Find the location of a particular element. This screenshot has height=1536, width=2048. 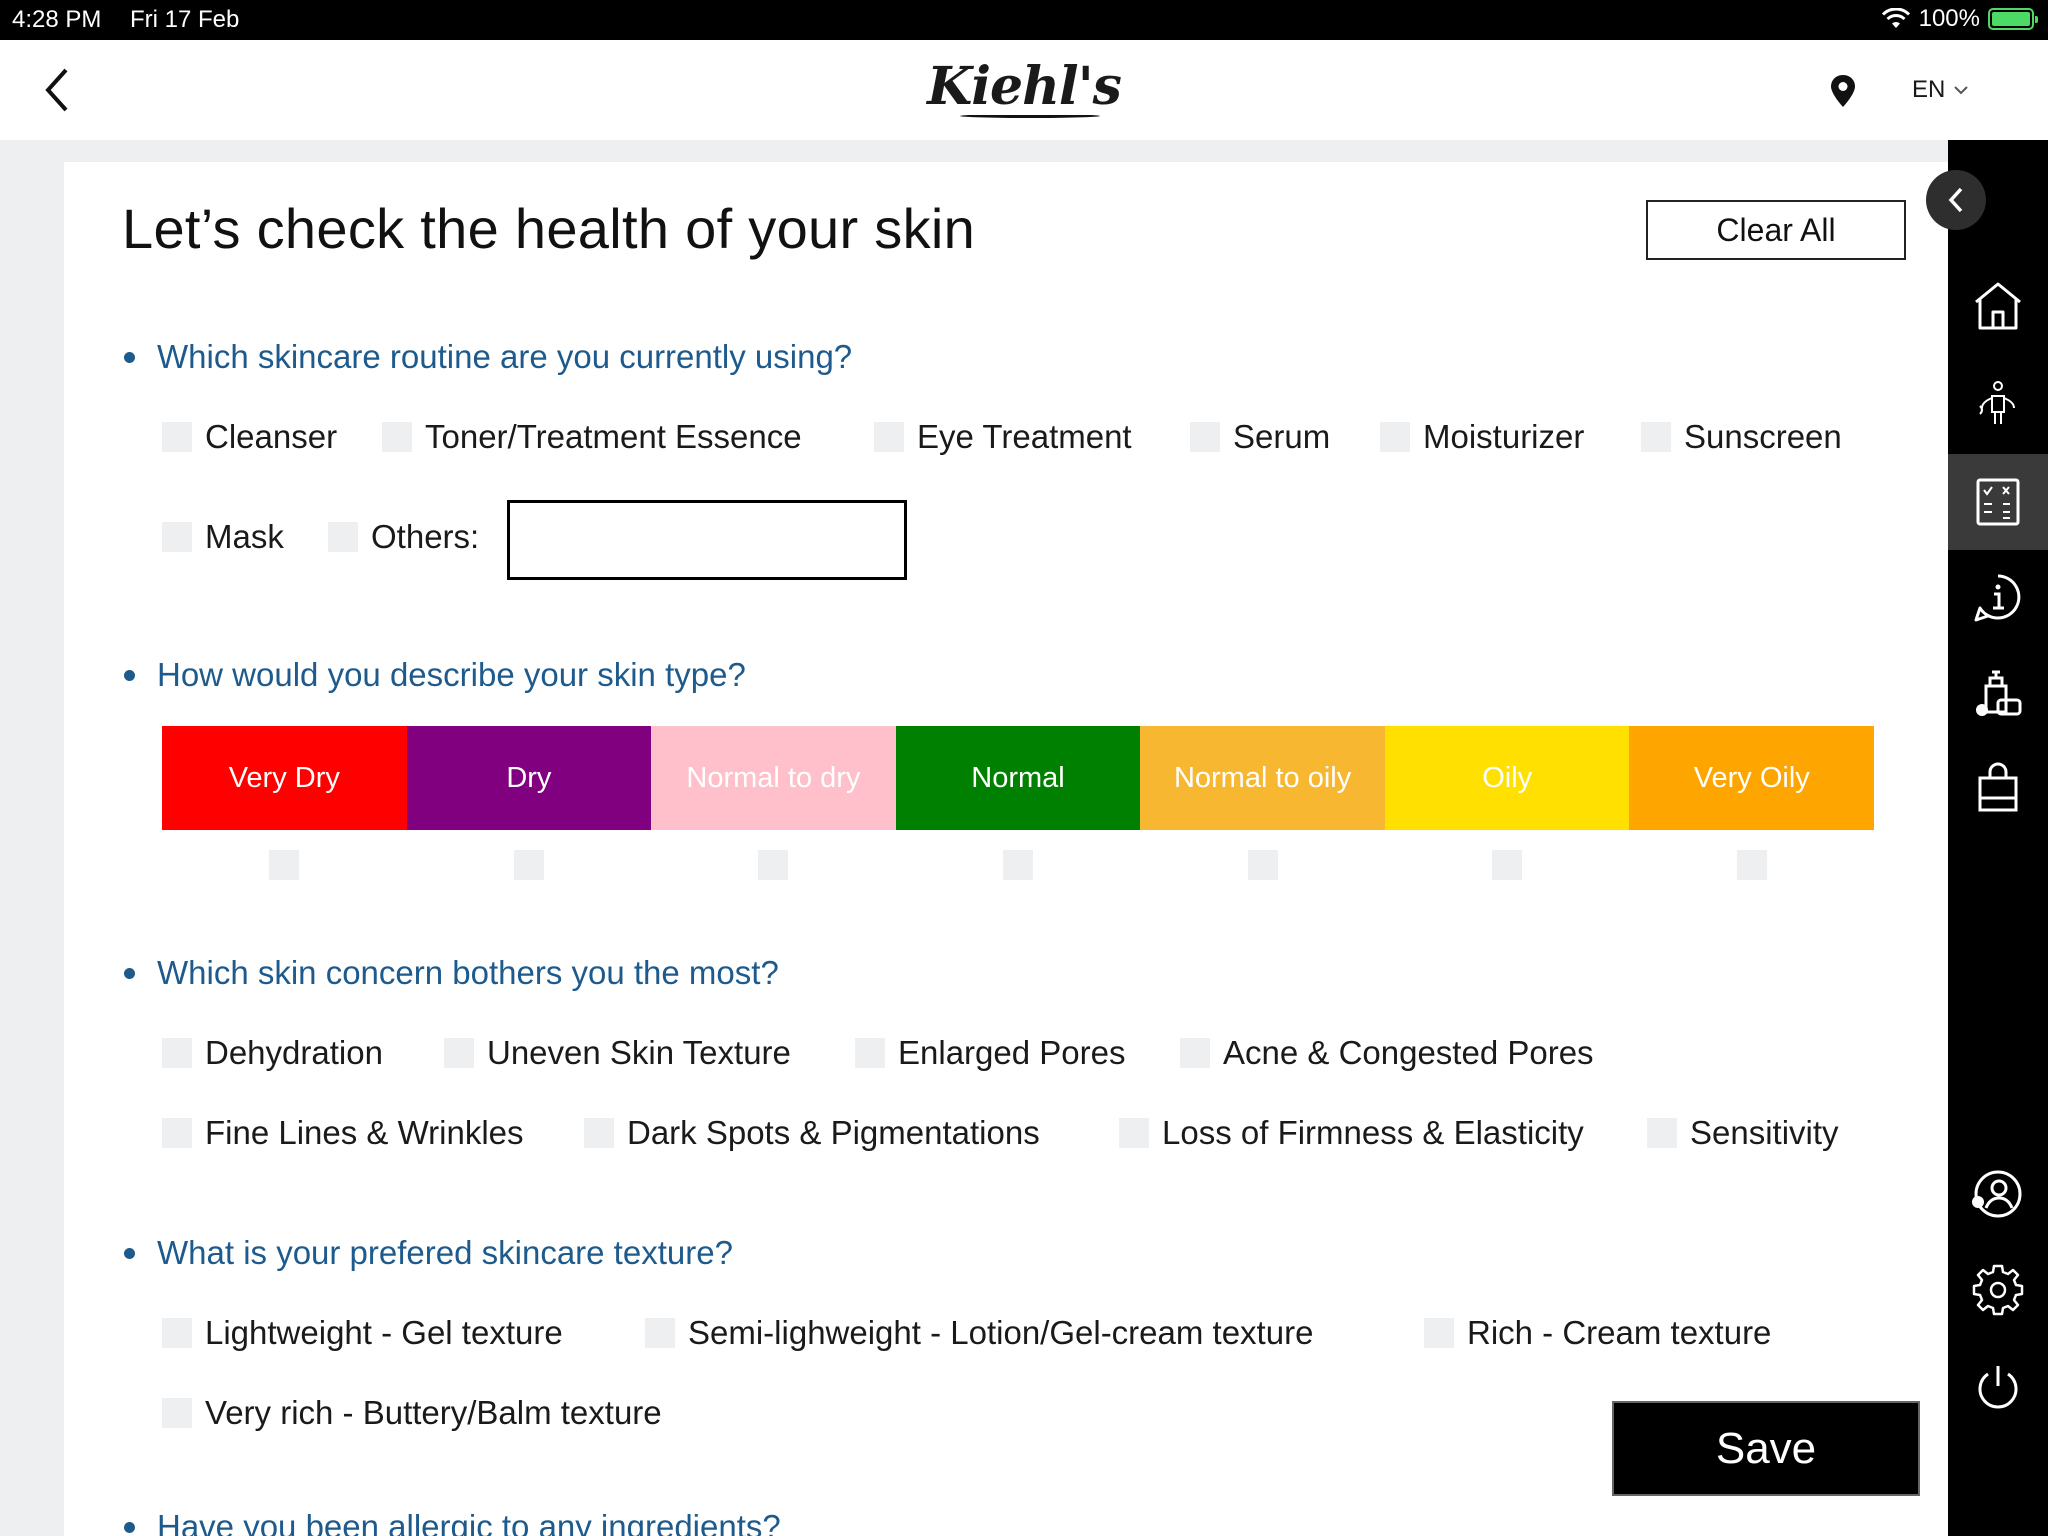

sidebar-info is located at coordinates (1998, 598).